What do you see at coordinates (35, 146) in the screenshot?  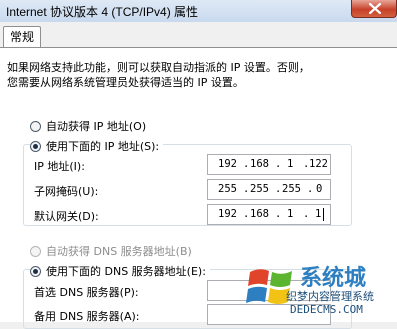 I see `manual-ip-radio` at bounding box center [35, 146].